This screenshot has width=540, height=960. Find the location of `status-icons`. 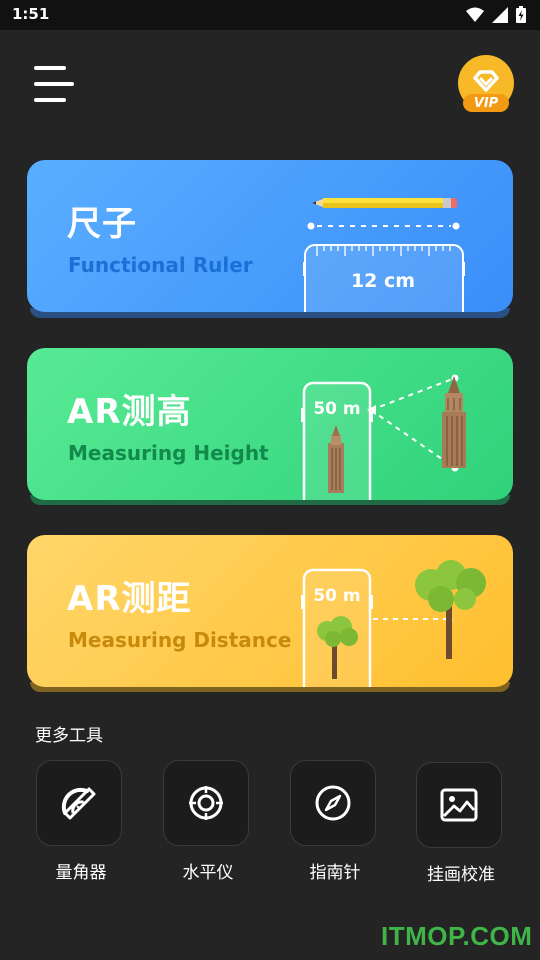

status-icons is located at coordinates (496, 14).